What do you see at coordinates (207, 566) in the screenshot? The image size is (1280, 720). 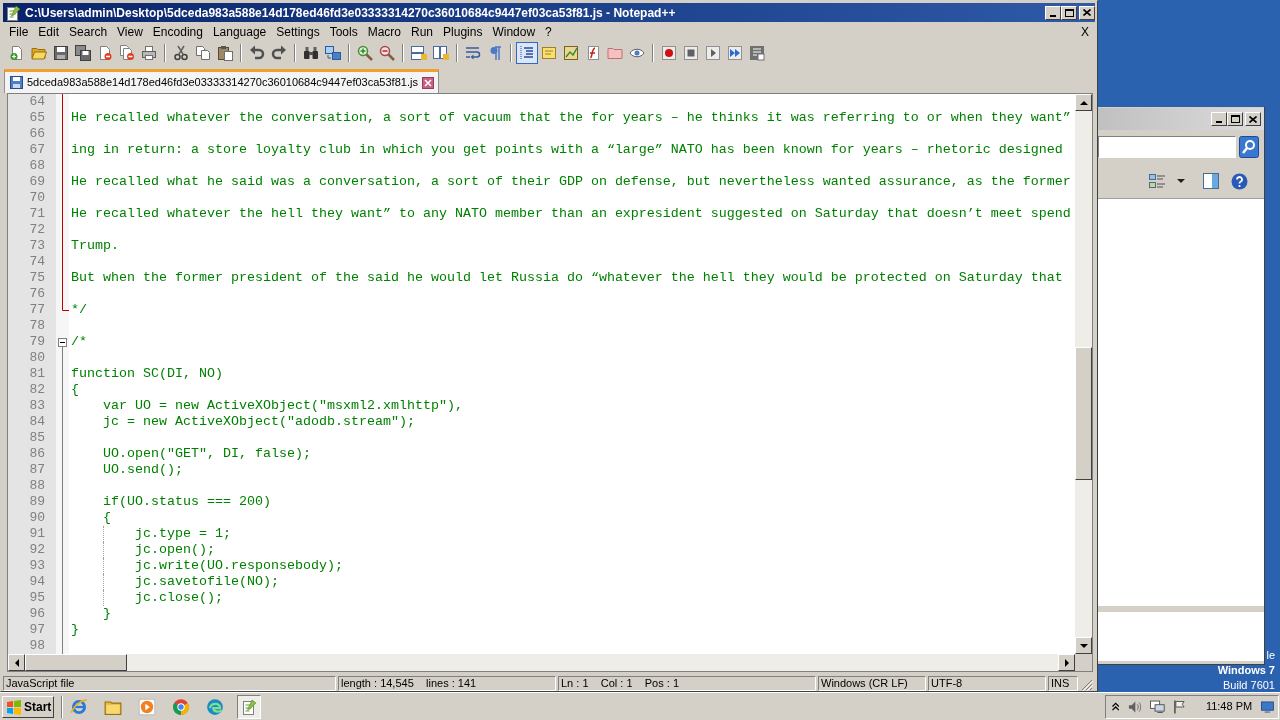 I see `code-line: jc.write(UO.responsebody);` at bounding box center [207, 566].